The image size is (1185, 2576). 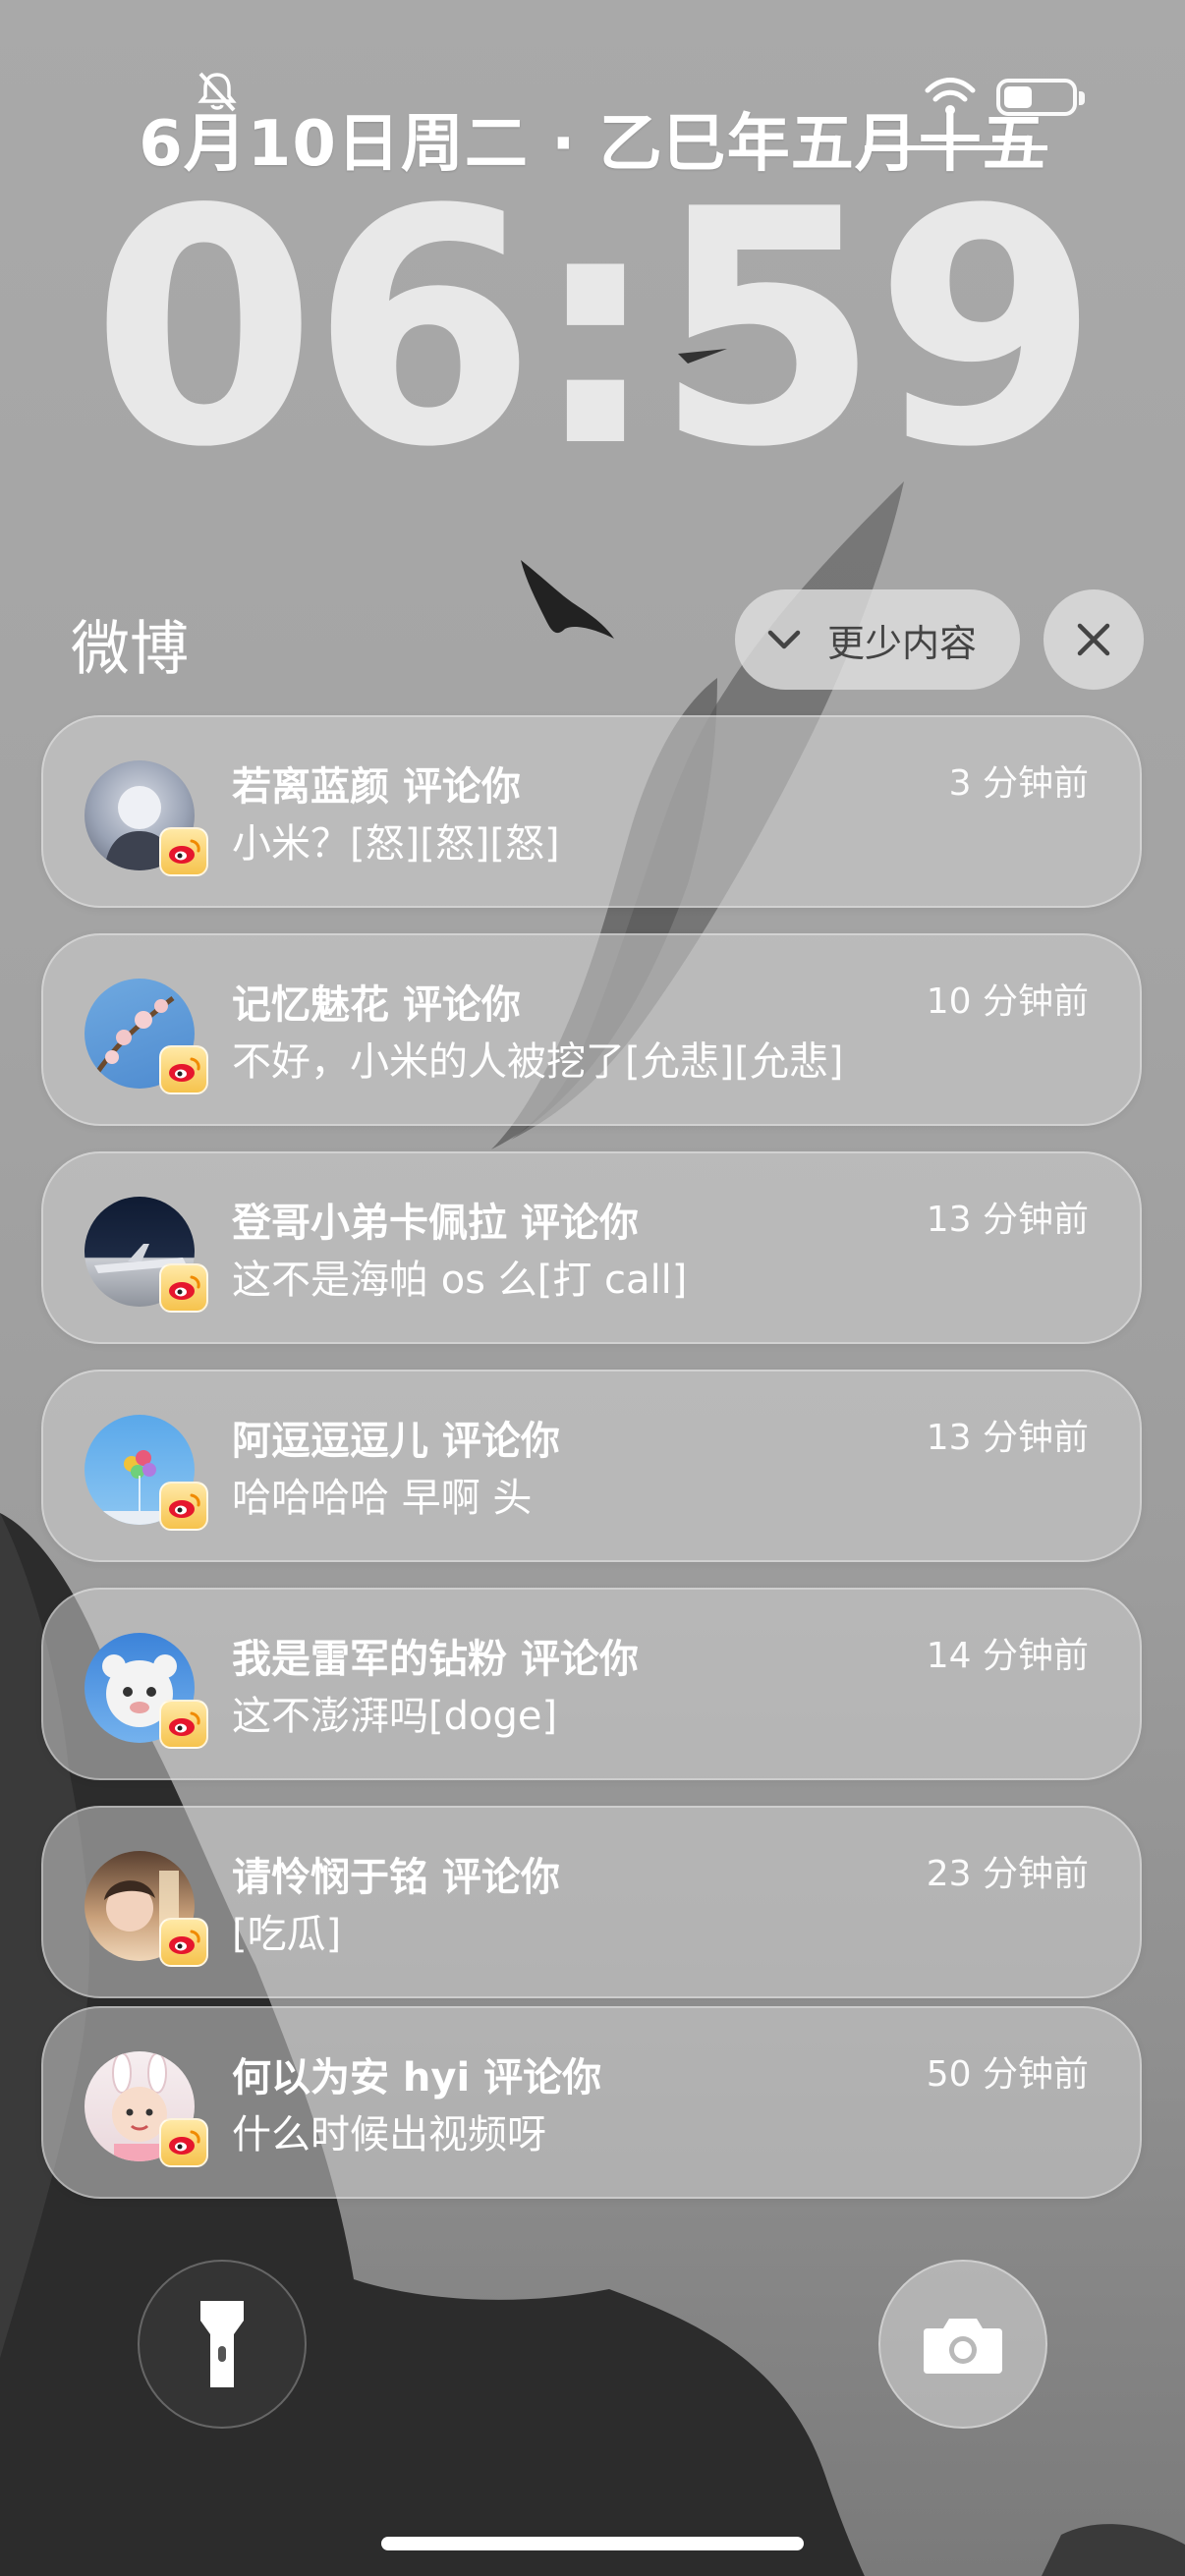 I want to click on clear-group-button, so click(x=1094, y=639).